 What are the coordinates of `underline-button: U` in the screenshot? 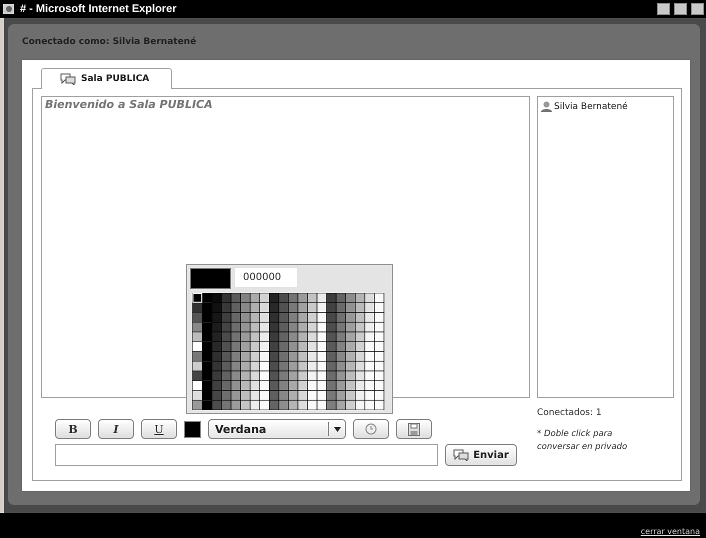 It's located at (159, 429).